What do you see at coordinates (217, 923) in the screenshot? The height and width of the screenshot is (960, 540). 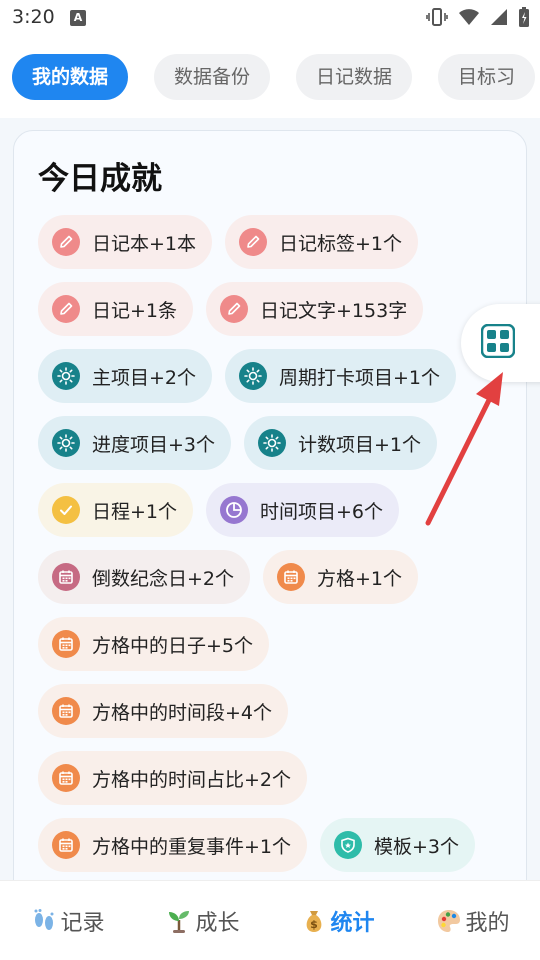 I see `nav-growth-label: 成长` at bounding box center [217, 923].